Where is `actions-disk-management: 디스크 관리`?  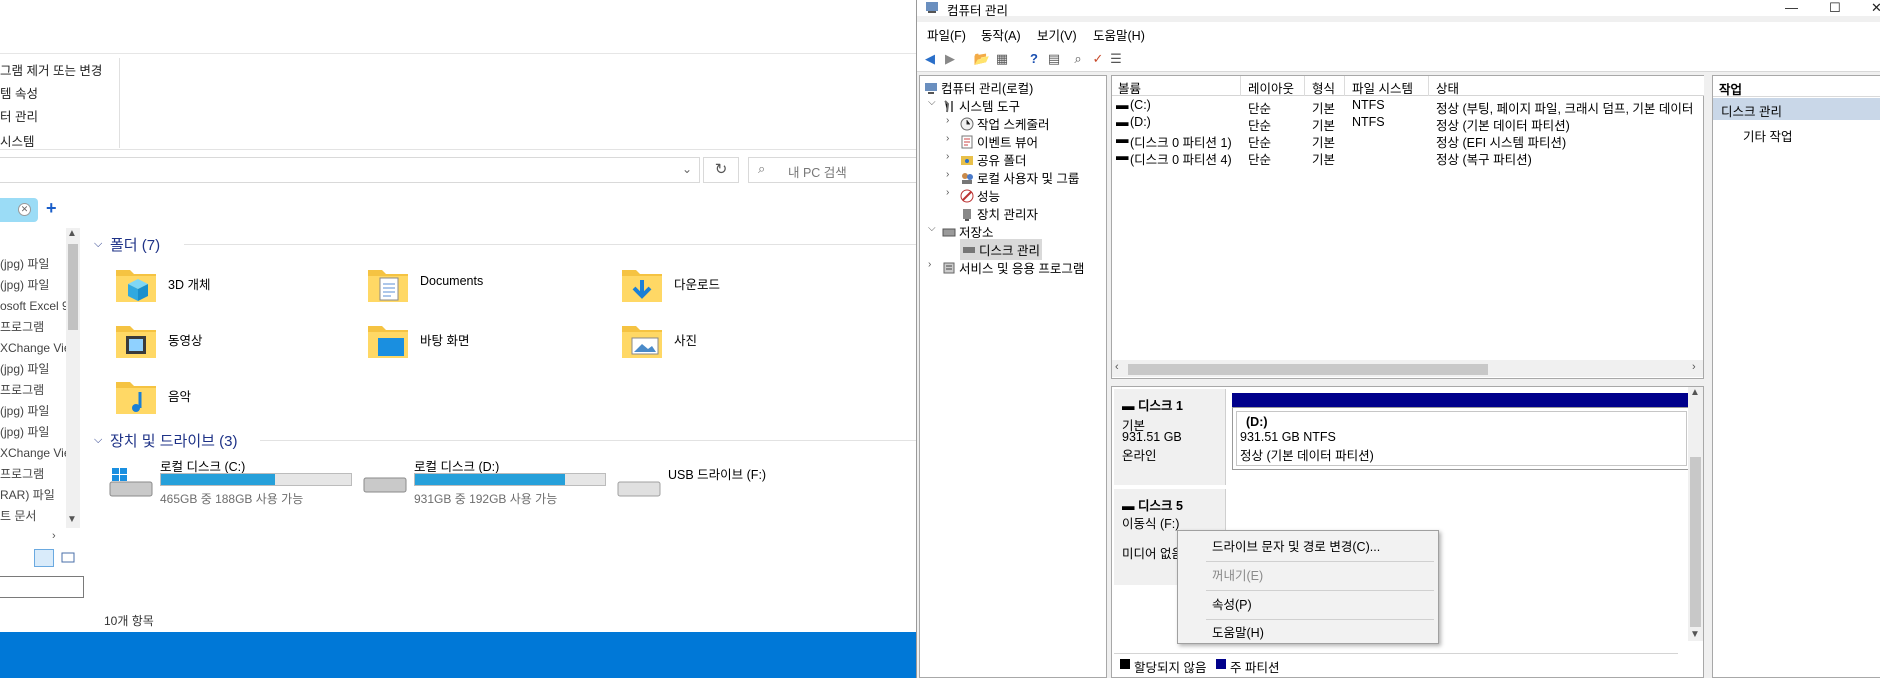
actions-disk-management: 디스크 관리 is located at coordinates (1796, 109).